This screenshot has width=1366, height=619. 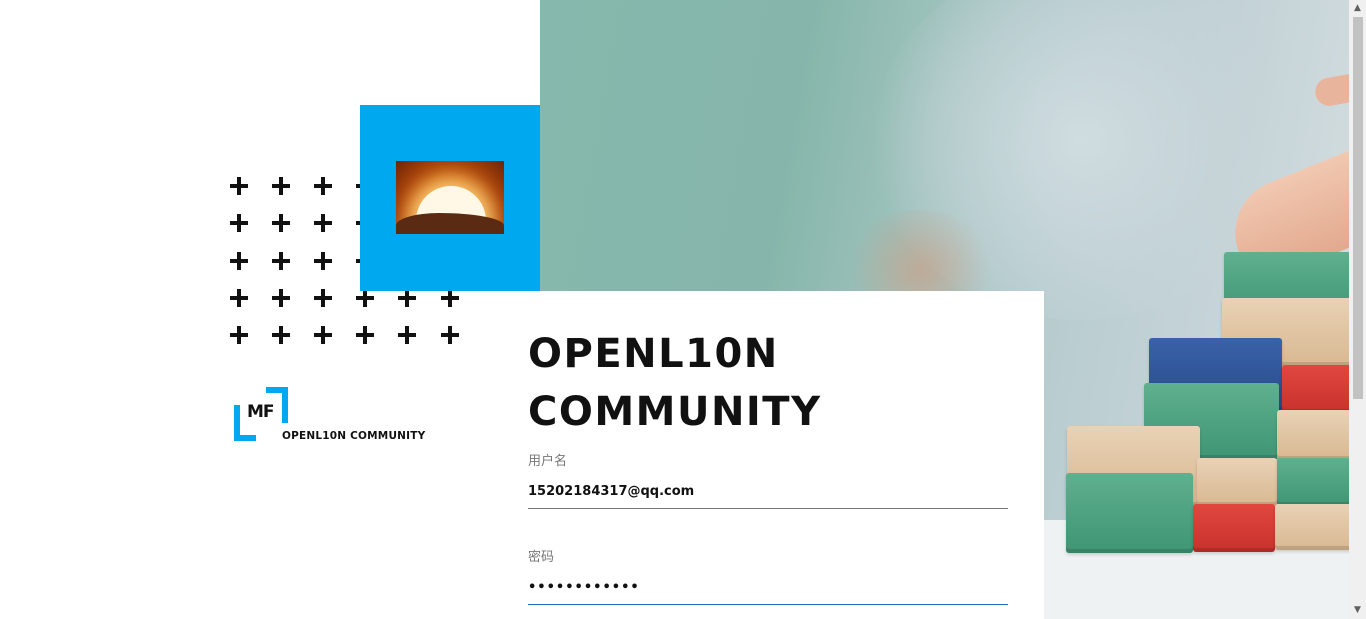 What do you see at coordinates (675, 383) in the screenshot?
I see `page-title: OPENL10N COMMUNITY` at bounding box center [675, 383].